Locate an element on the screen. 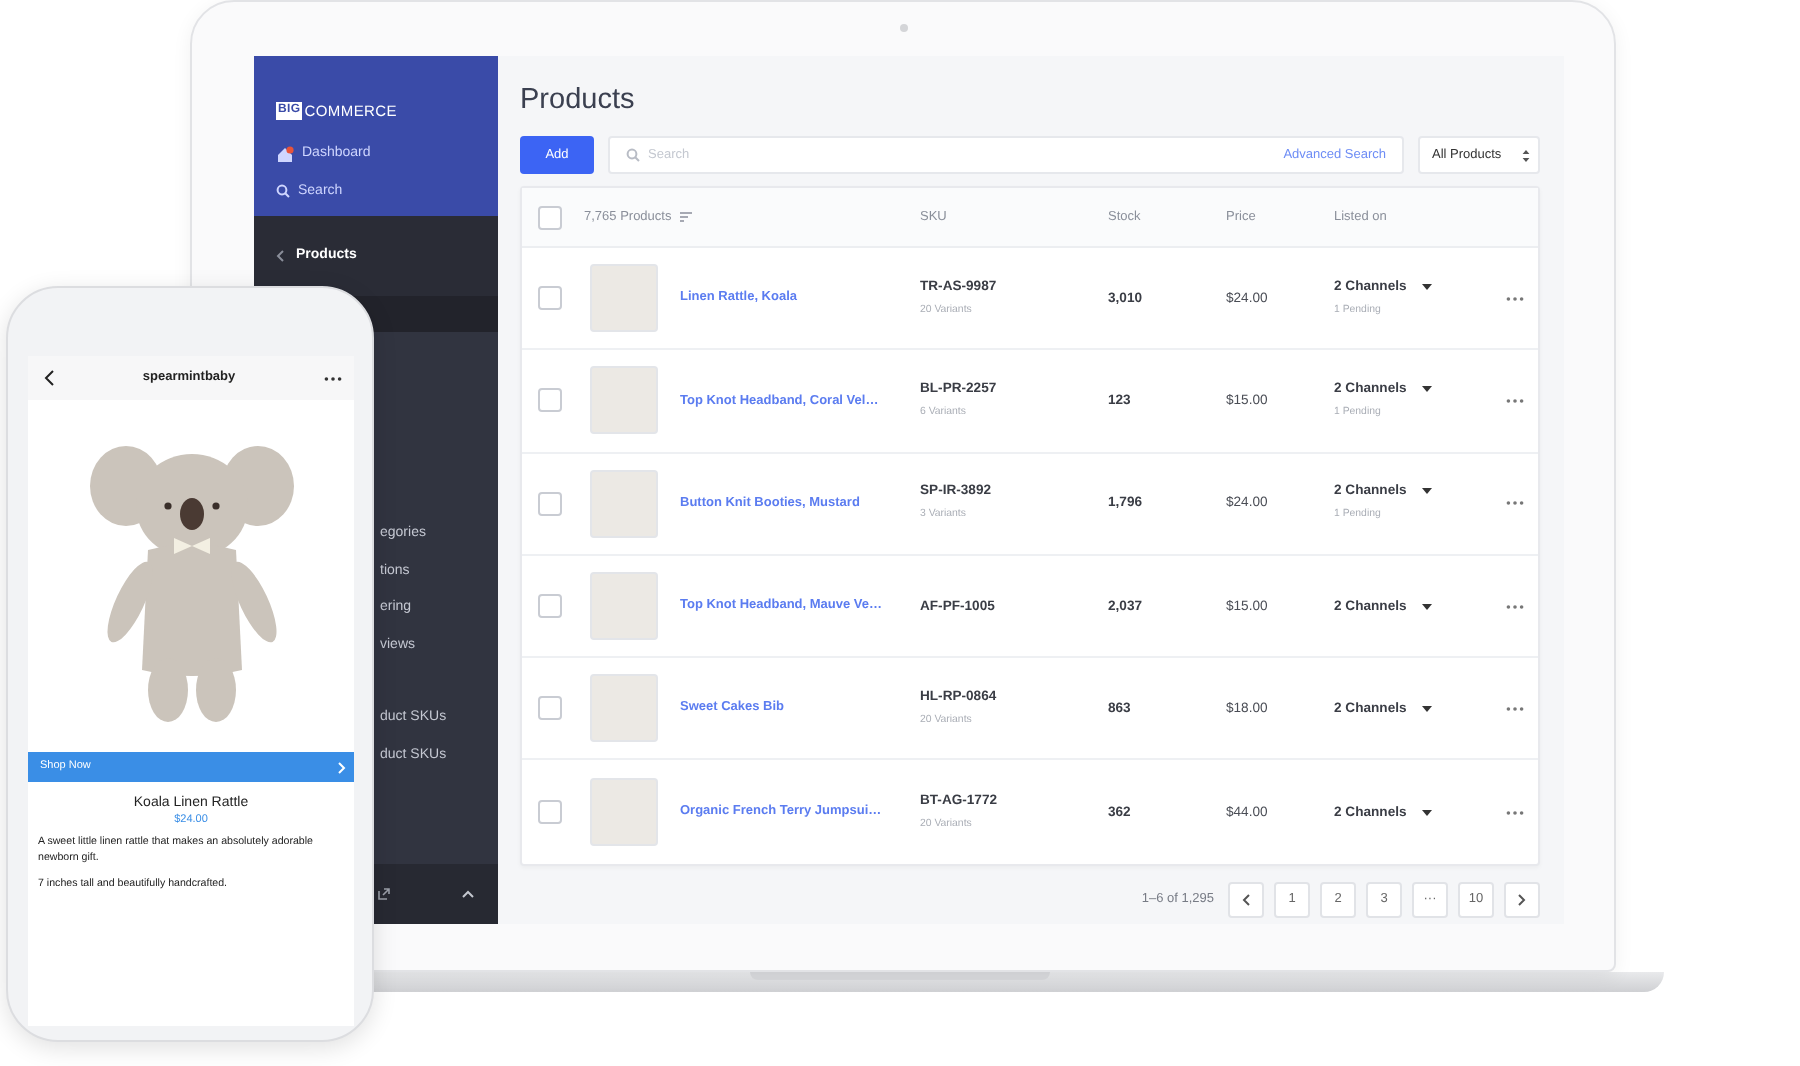 The width and height of the screenshot is (1800, 1066). home-icon is located at coordinates (285, 154).